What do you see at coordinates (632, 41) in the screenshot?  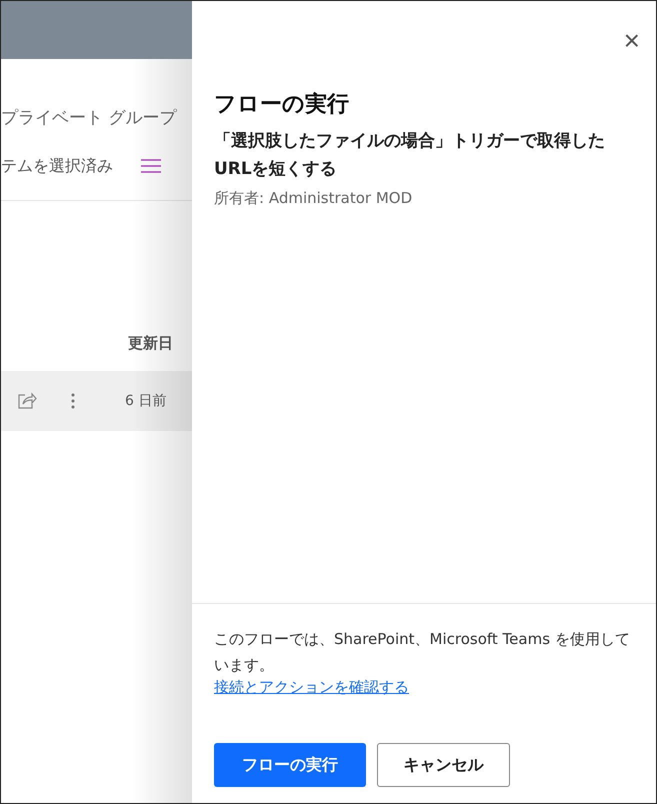 I see `close-button: ×` at bounding box center [632, 41].